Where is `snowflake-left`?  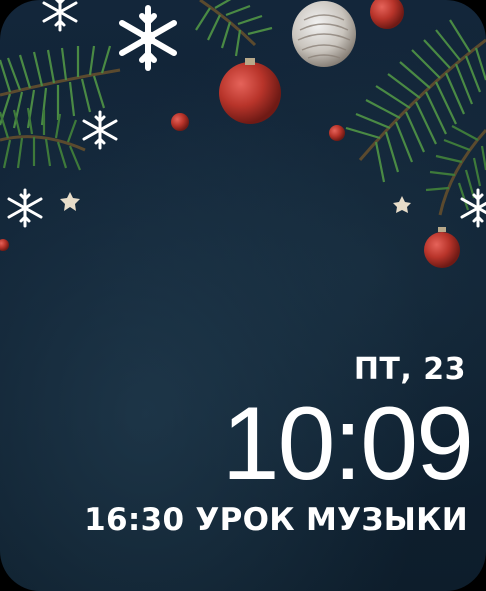
snowflake-left is located at coordinates (100, 130).